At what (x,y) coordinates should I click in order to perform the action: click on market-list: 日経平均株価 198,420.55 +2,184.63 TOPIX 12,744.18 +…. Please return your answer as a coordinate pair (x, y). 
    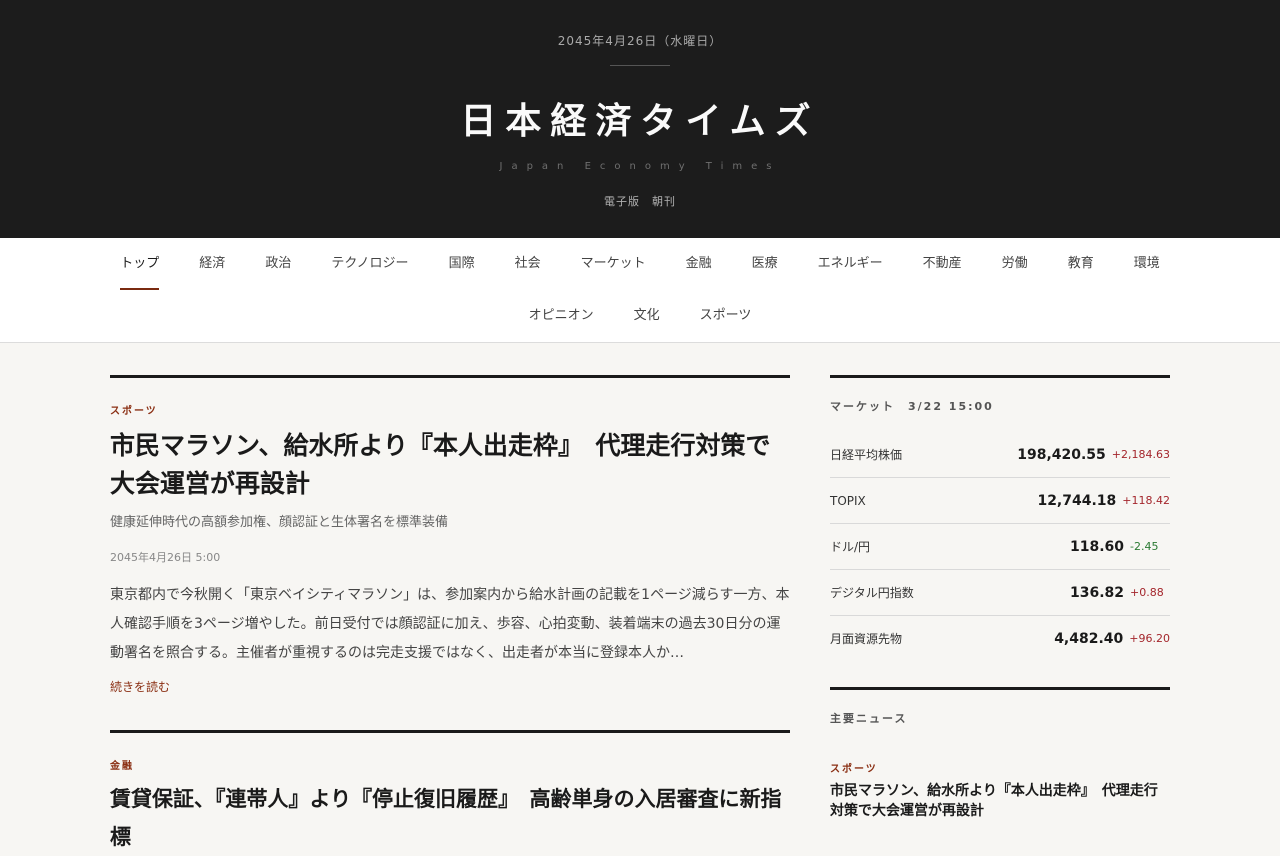
    Looking at the image, I should click on (1000, 546).